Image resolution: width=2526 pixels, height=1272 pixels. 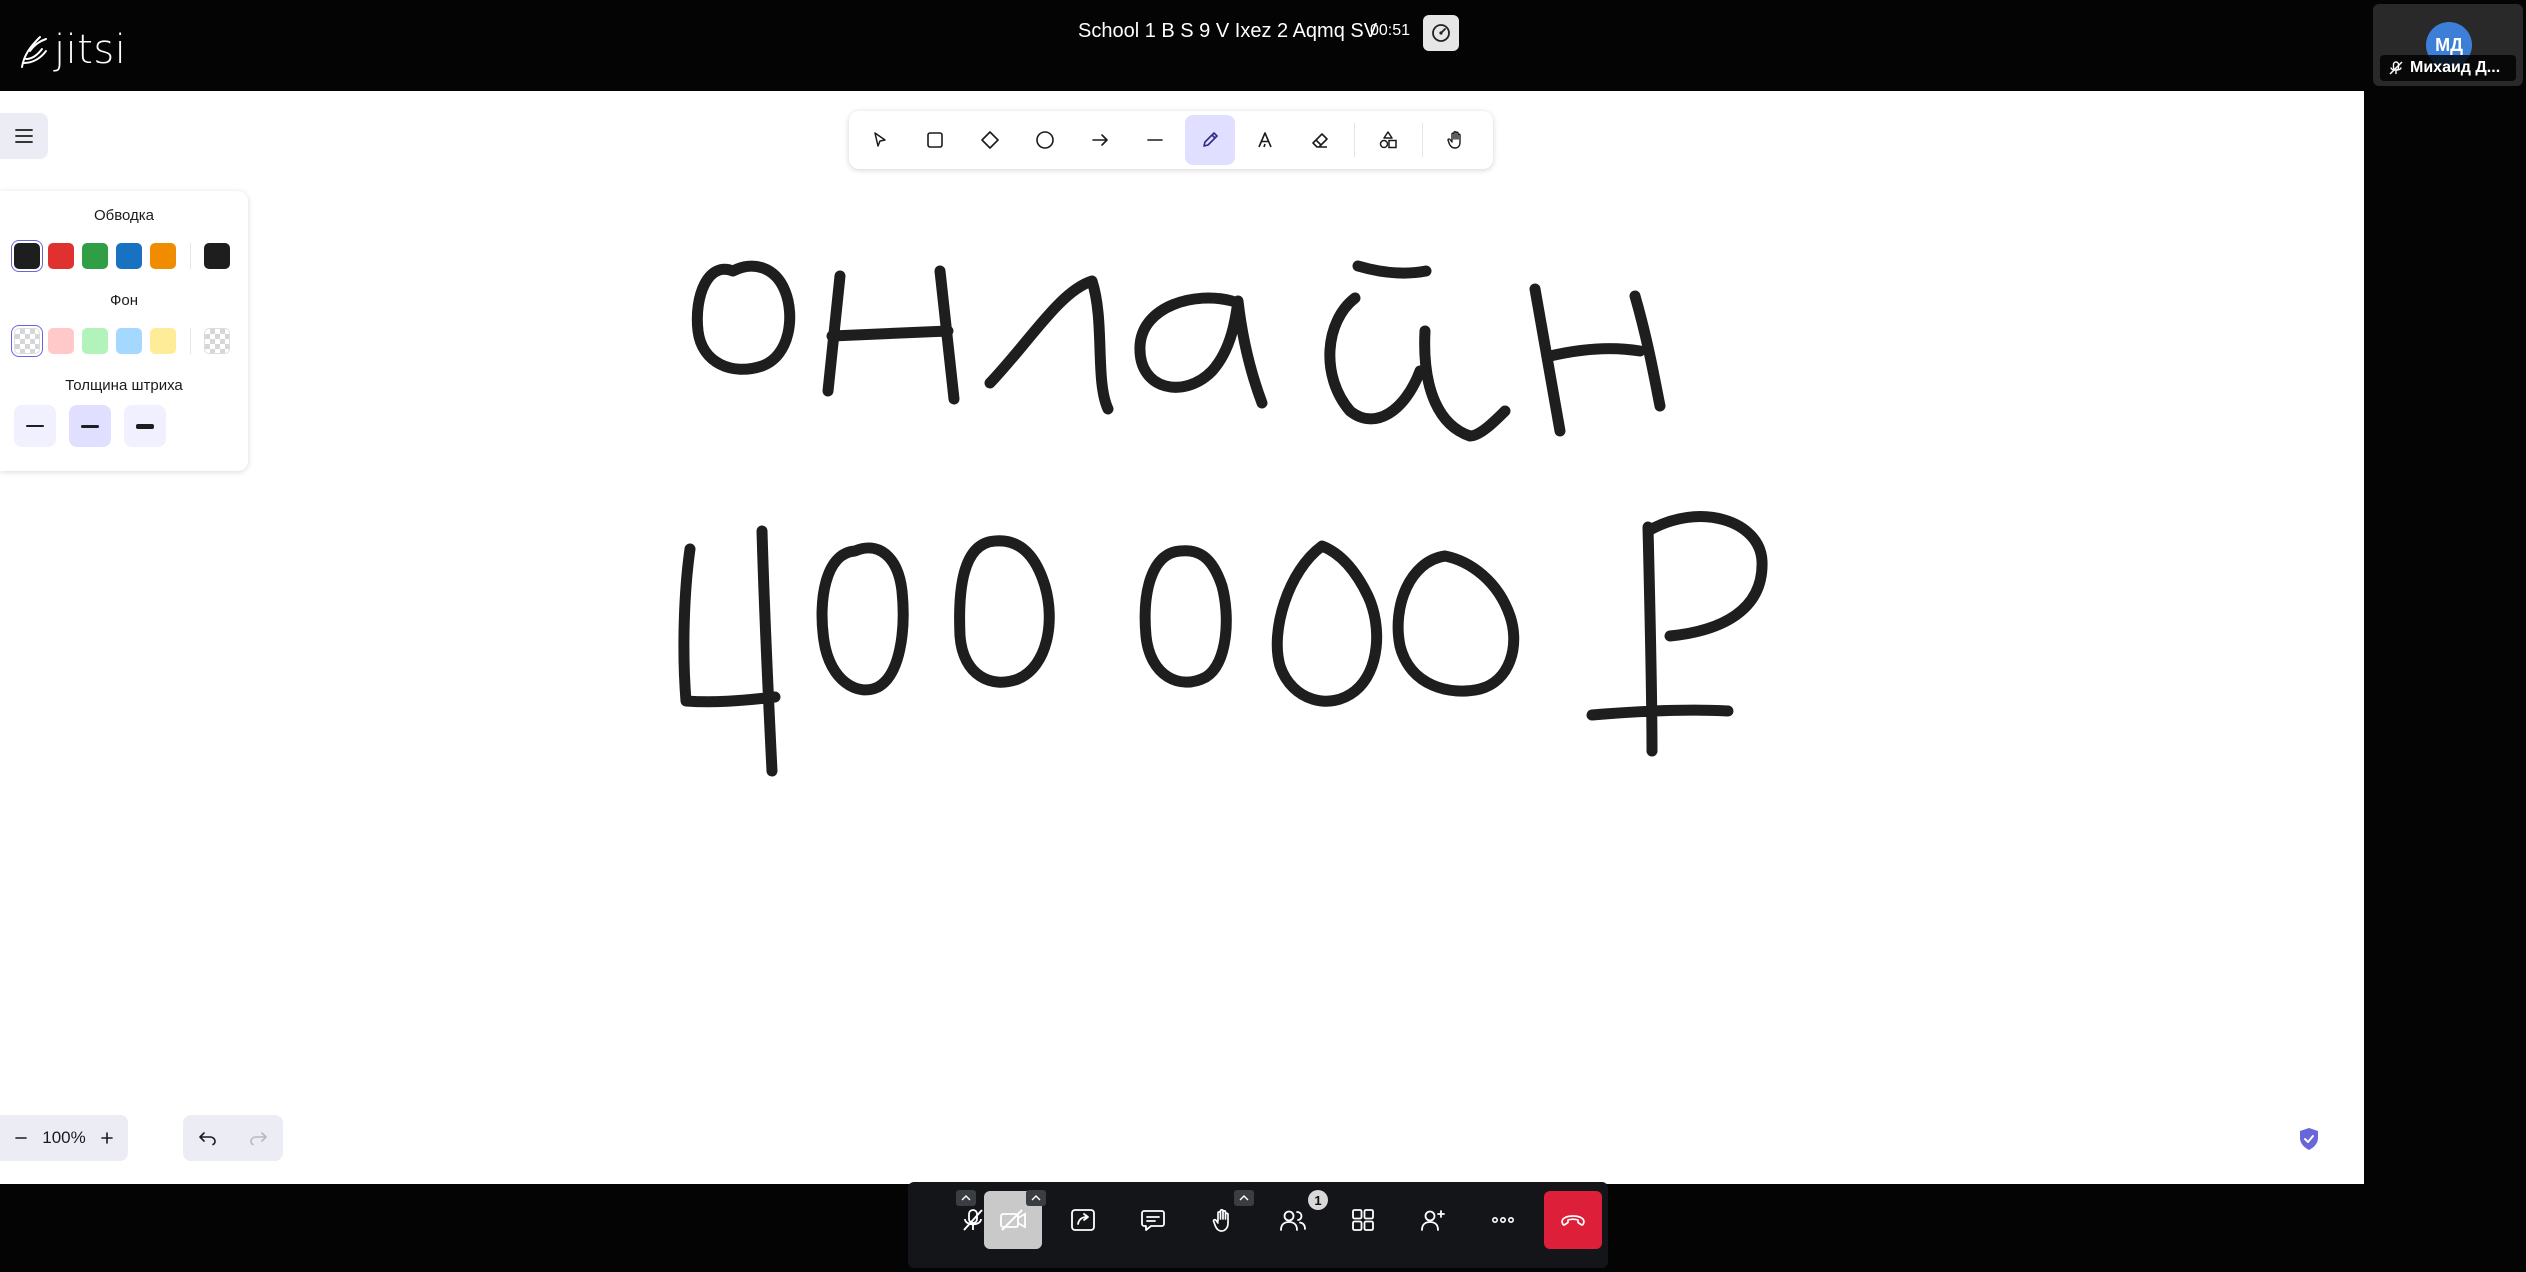 I want to click on drawing-toolbar, so click(x=1171, y=140).